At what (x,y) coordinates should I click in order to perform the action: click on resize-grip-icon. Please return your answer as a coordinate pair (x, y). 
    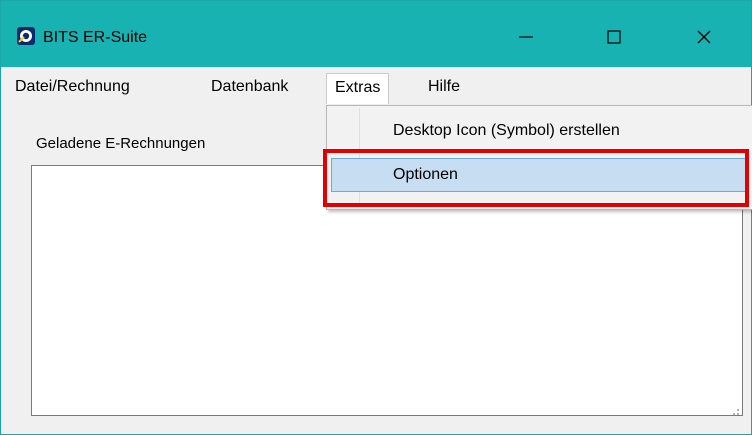
    Looking at the image, I should click on (735, 409).